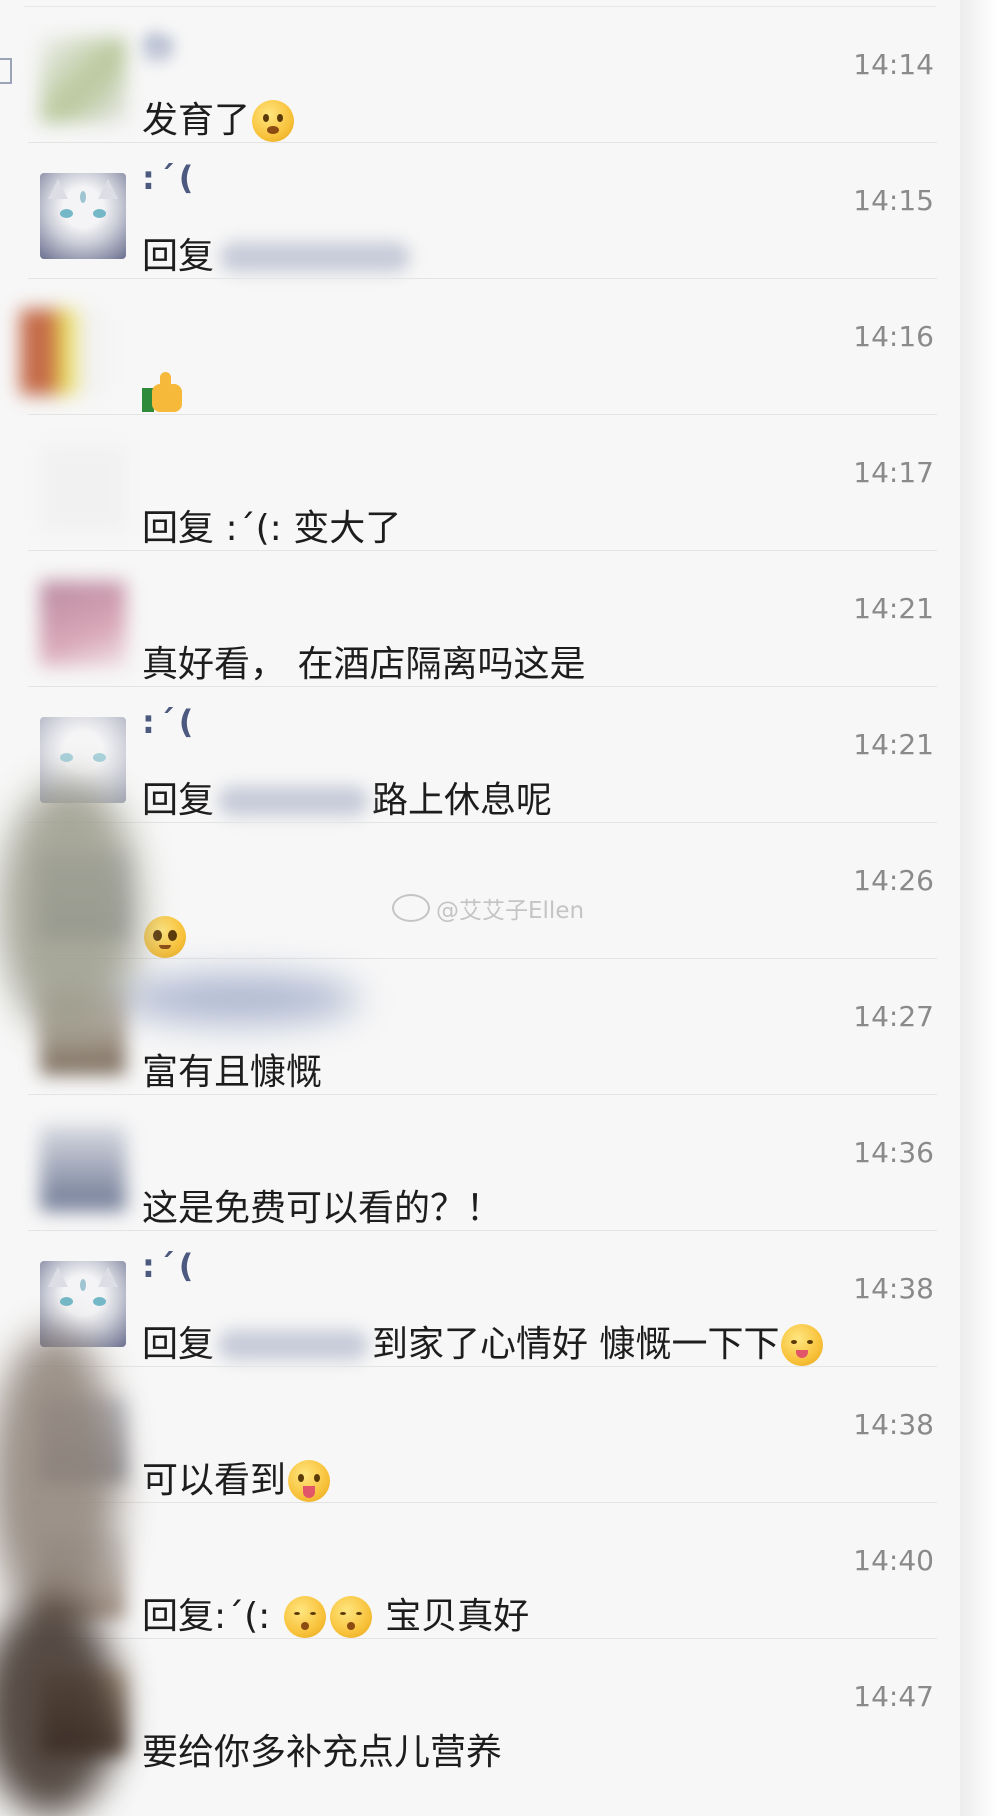  Describe the element at coordinates (481, 1571) in the screenshot. I see `message-row: 14:40 回复:´(: 宝贝真好` at that location.